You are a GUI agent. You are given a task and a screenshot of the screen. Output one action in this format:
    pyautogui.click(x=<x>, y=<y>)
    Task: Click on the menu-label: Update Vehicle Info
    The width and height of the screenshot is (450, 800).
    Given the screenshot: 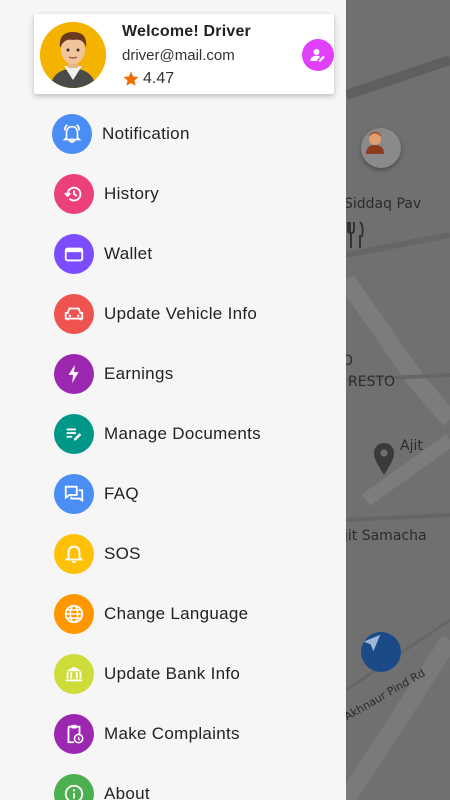 What is the action you would take?
    pyautogui.click(x=181, y=313)
    